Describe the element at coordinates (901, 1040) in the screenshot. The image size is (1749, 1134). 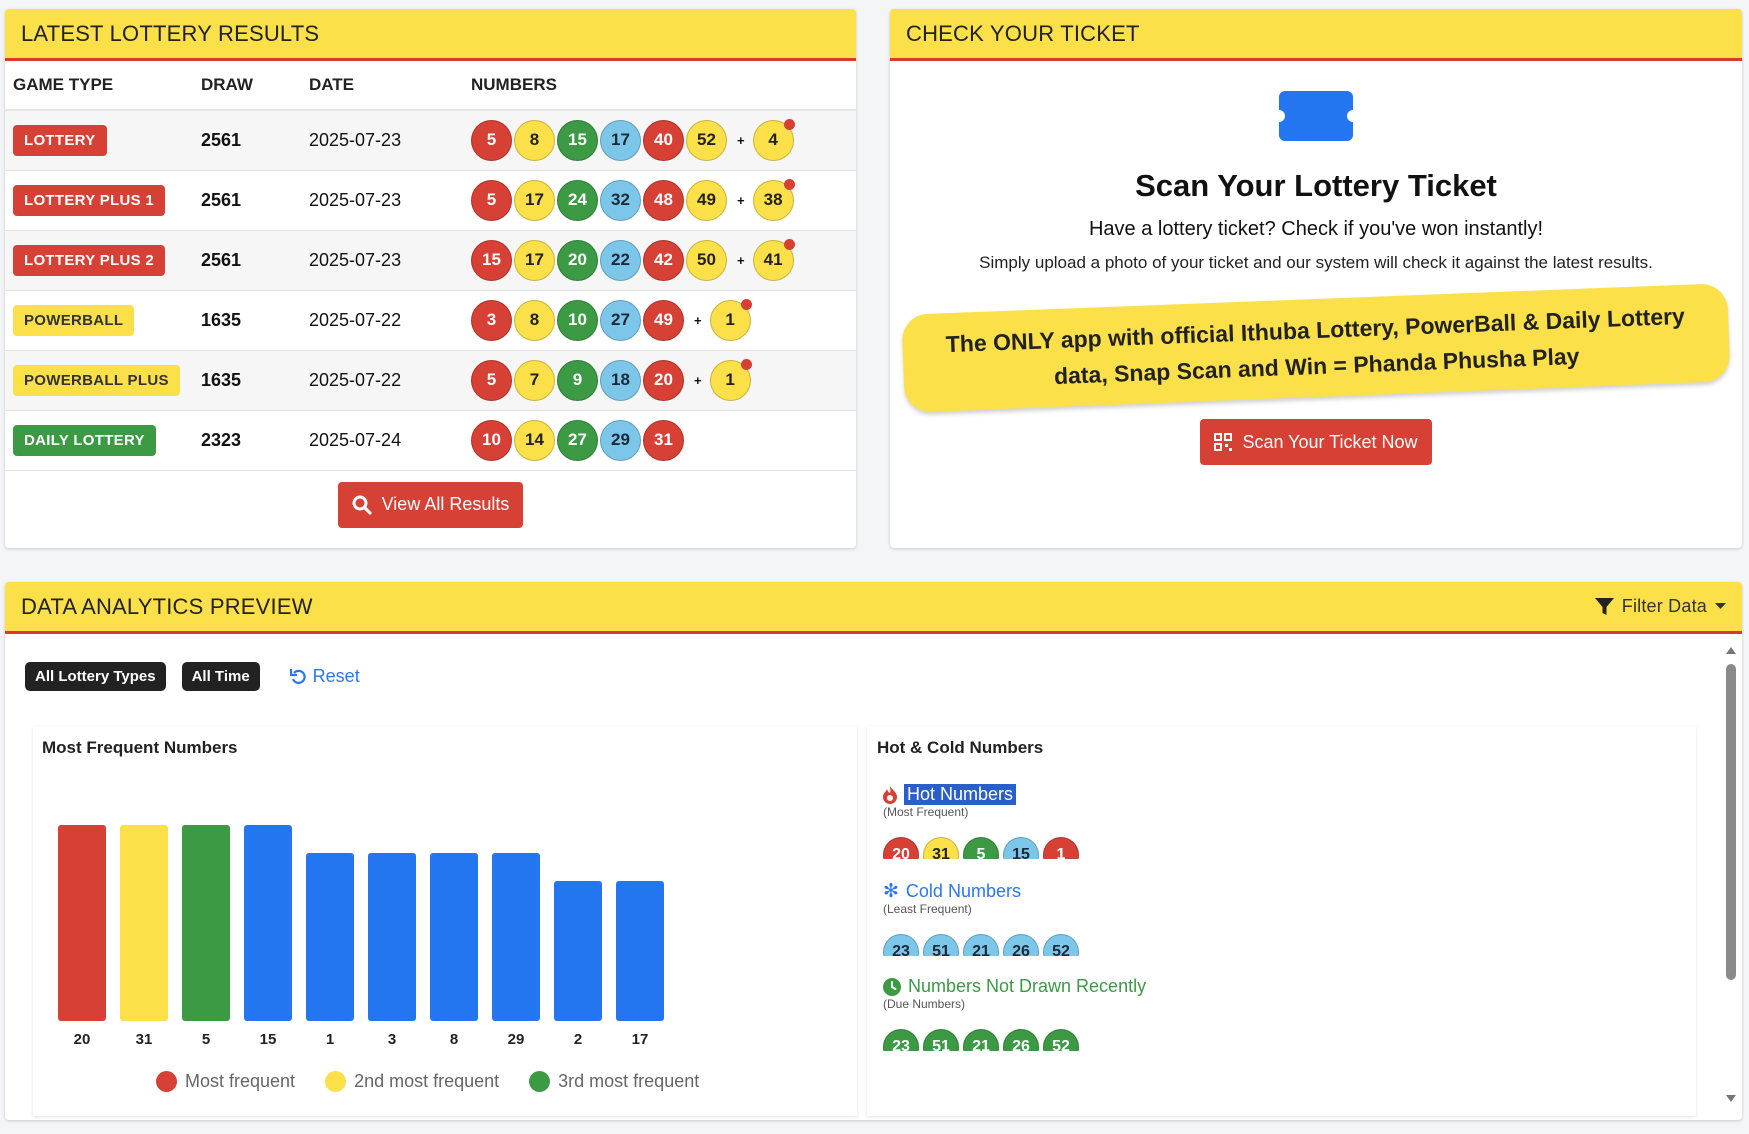
I see `number-ball: 23` at that location.